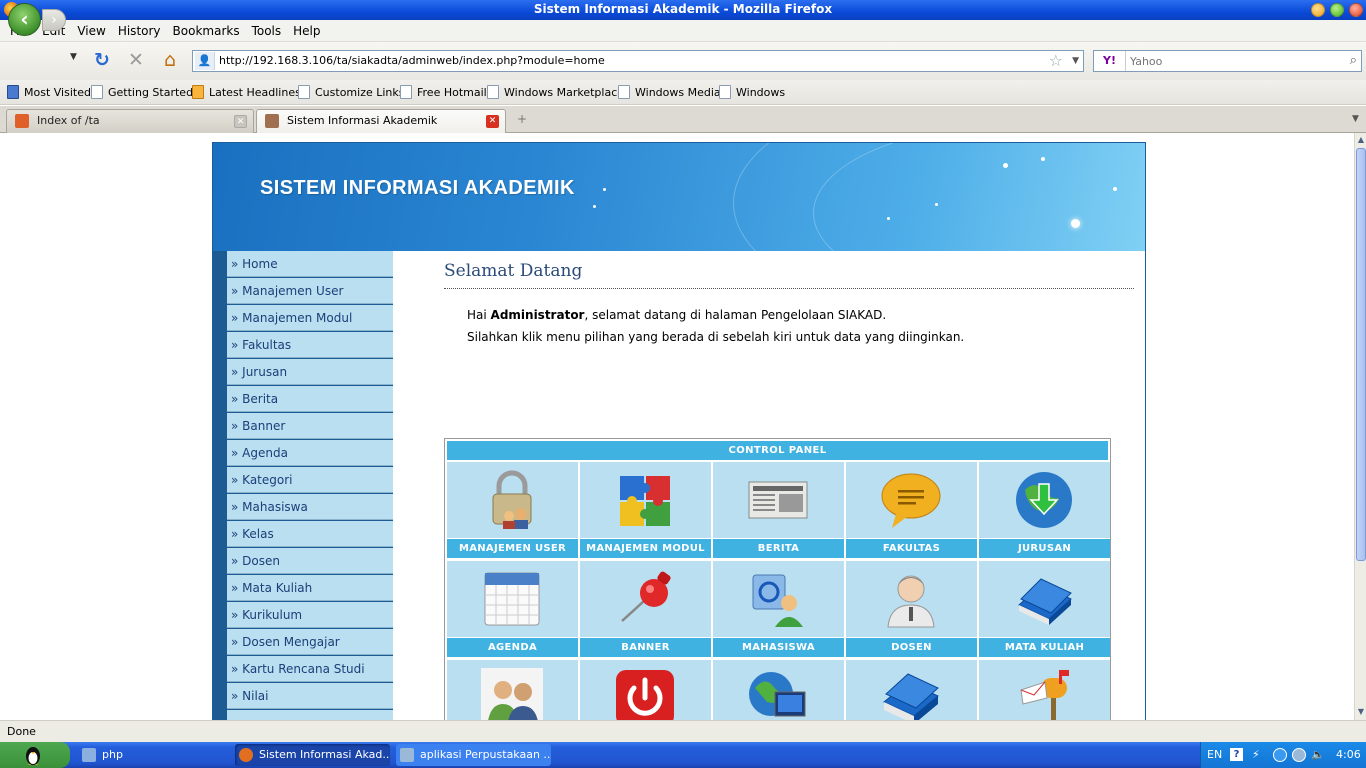  What do you see at coordinates (381, 121) in the screenshot?
I see `tab-sistem-informasi-akademik: Sistem Informasi Akademik ✕` at bounding box center [381, 121].